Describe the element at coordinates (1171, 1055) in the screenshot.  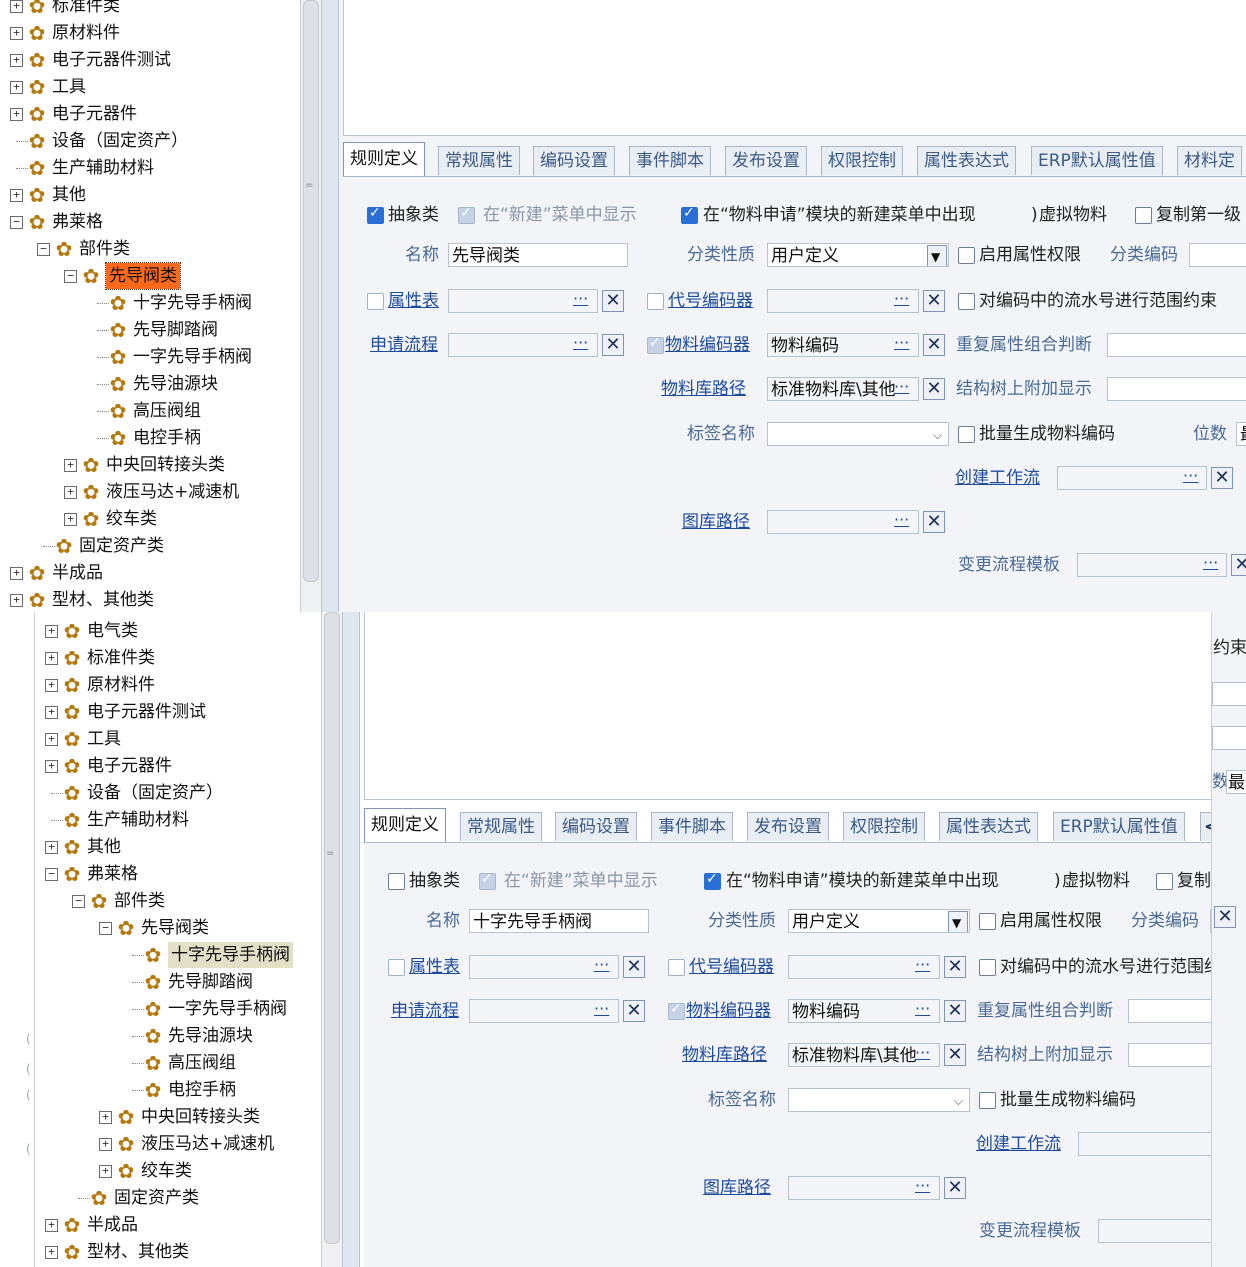
I see `struct-tree-extra-input` at that location.